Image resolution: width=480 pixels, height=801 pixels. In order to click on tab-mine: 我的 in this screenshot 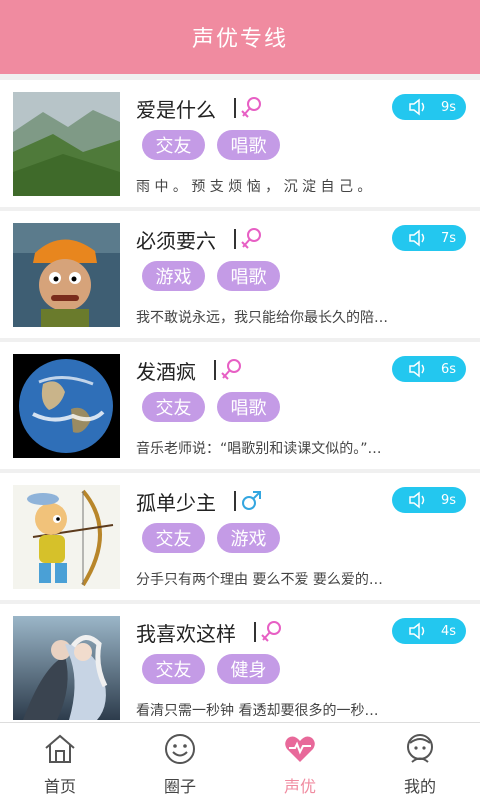, I will do `click(420, 762)`.